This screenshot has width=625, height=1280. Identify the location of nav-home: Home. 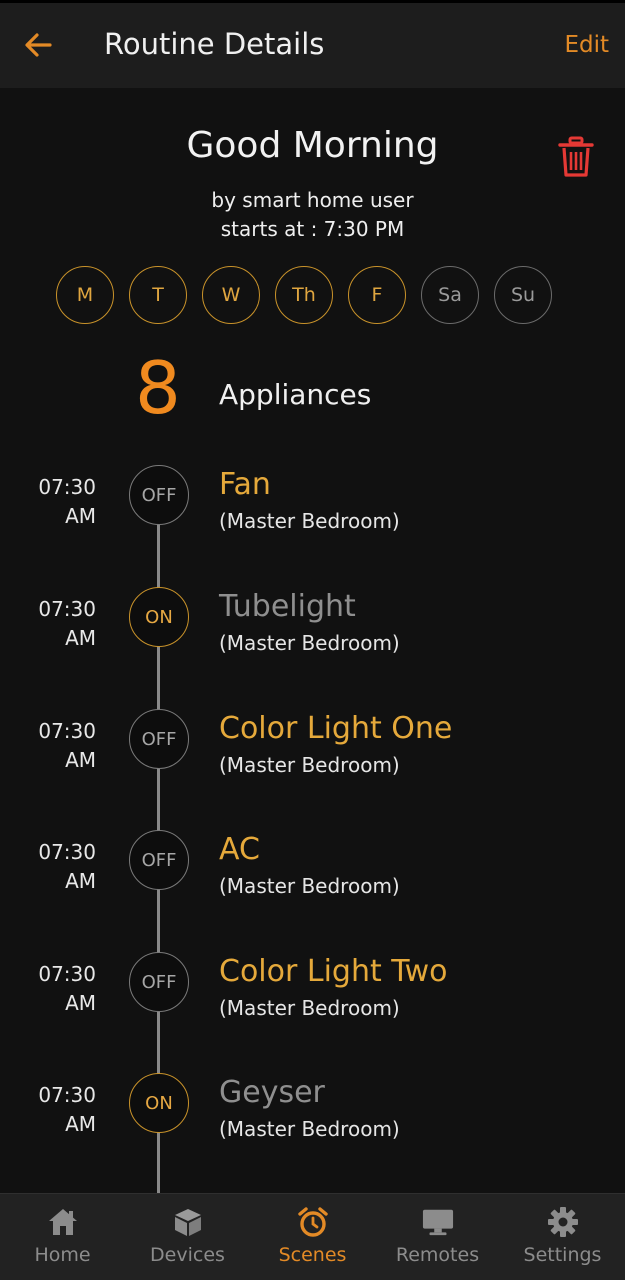
(62, 1237).